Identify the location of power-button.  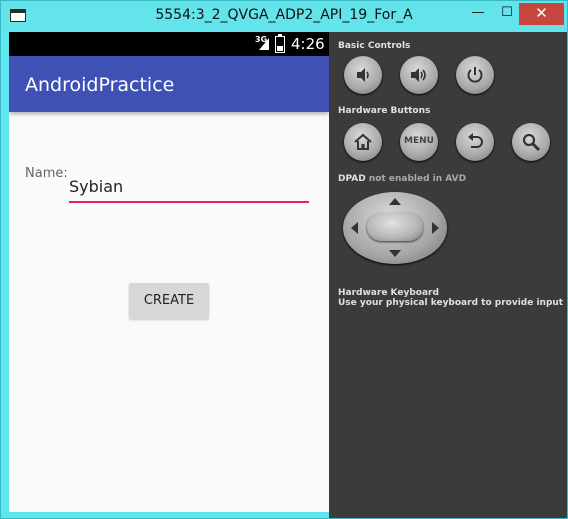
(475, 75).